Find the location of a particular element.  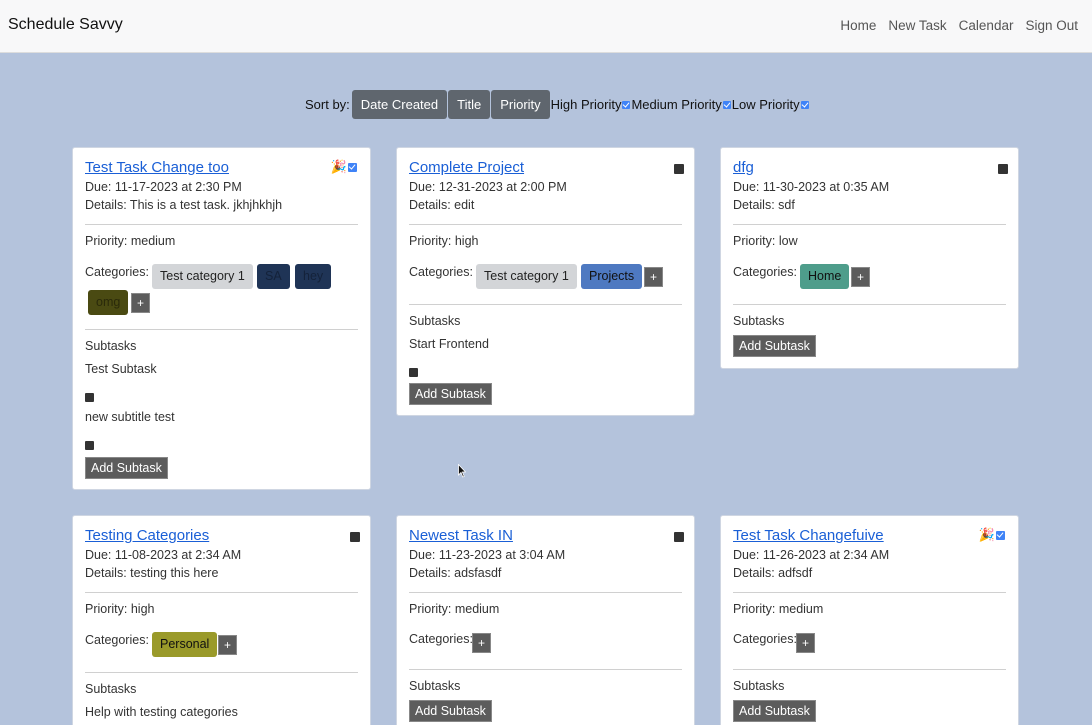

sort-label: Sort by: is located at coordinates (327, 104).